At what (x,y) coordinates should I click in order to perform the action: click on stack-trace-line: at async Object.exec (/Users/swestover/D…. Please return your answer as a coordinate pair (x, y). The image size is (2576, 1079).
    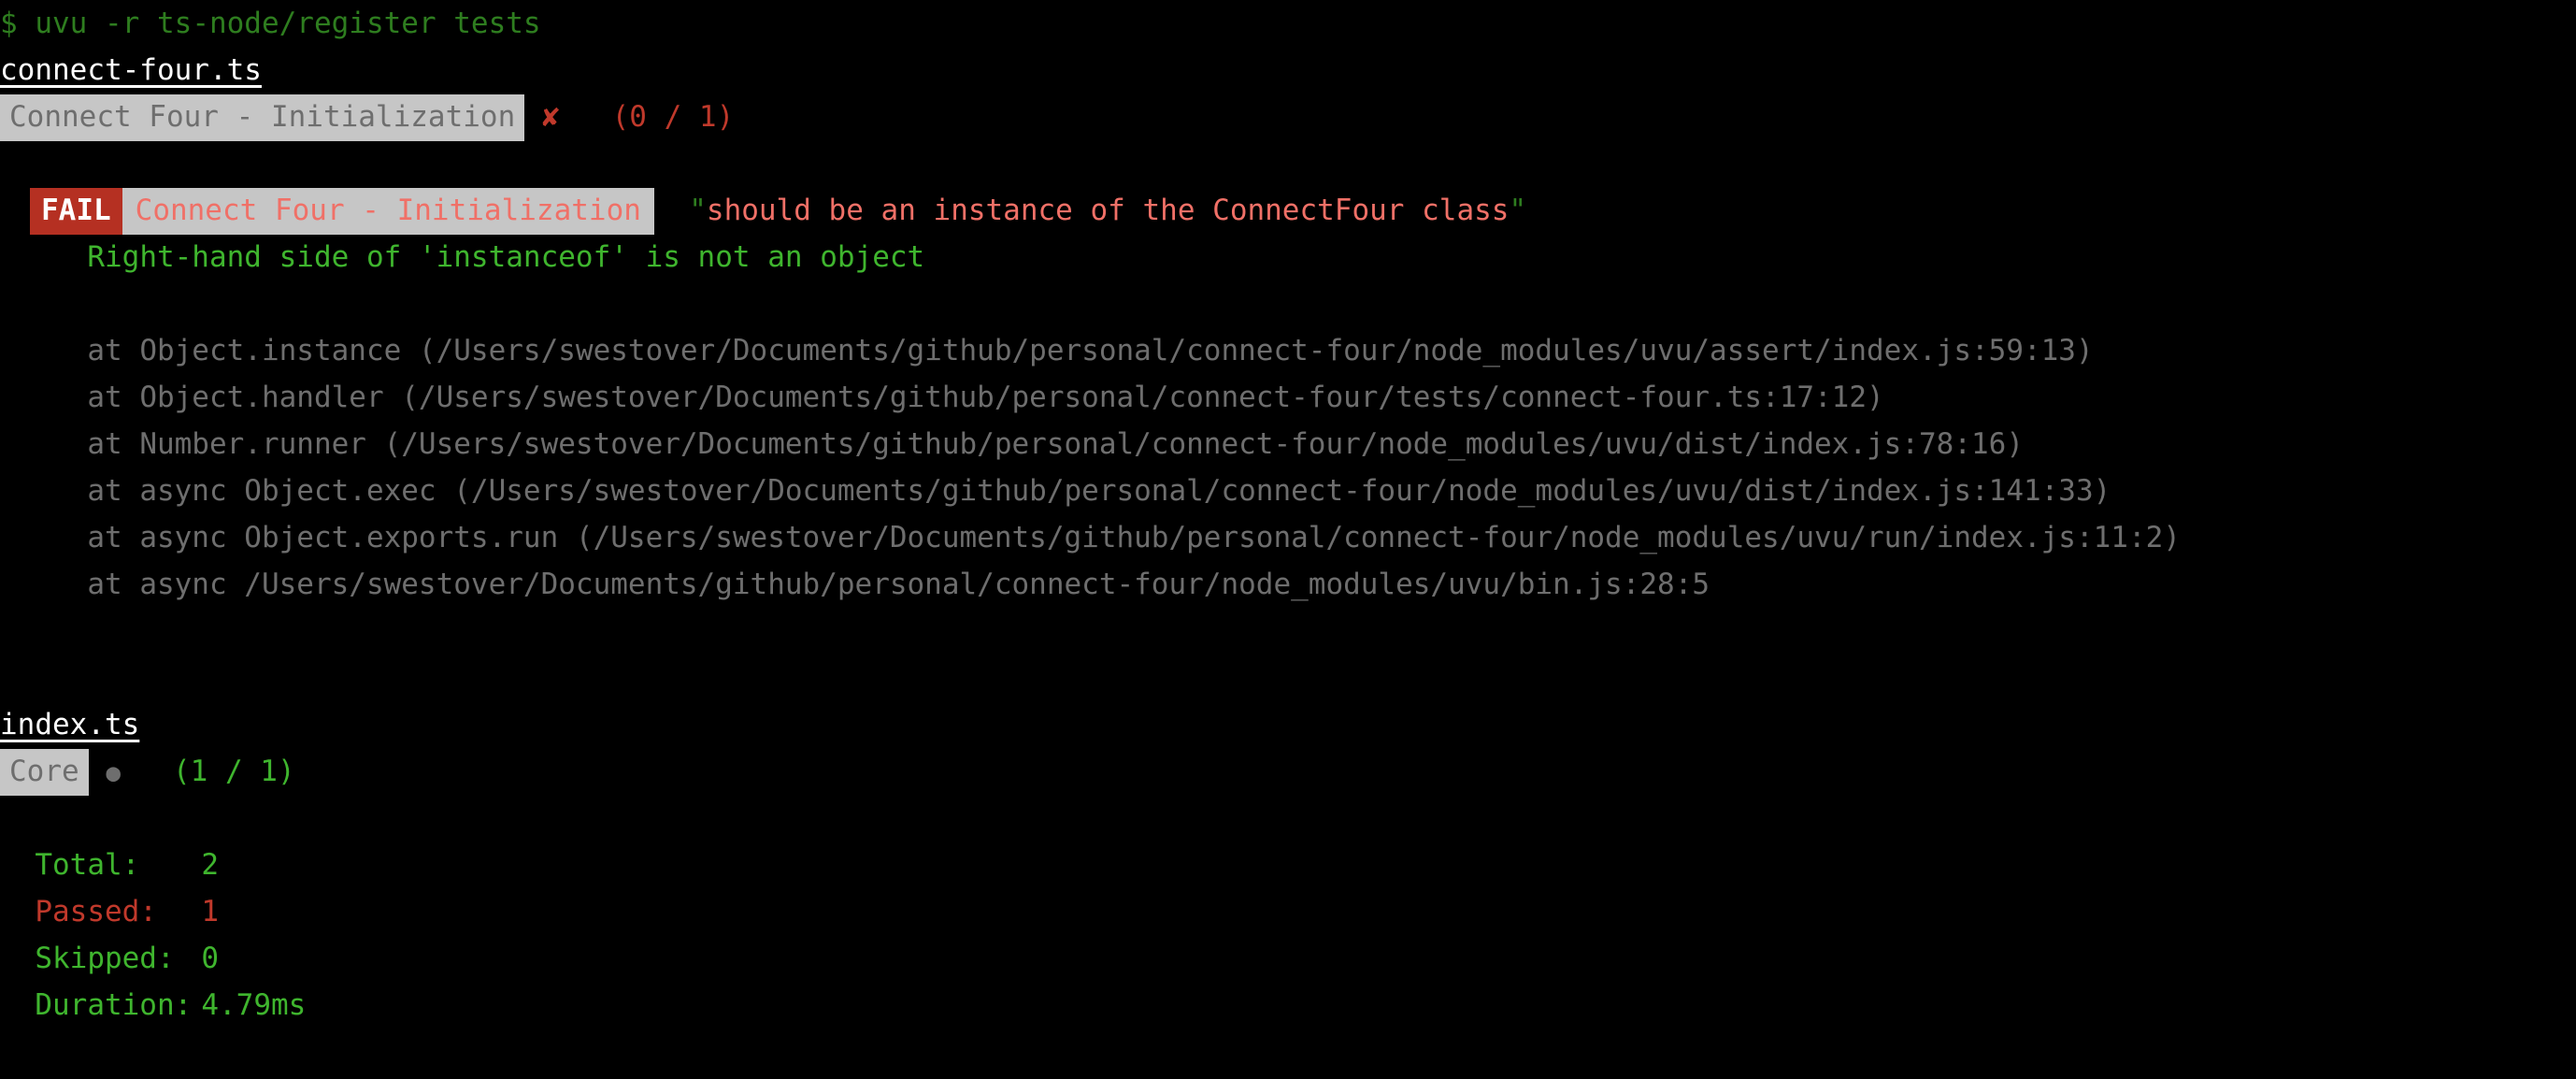
    Looking at the image, I should click on (1288, 491).